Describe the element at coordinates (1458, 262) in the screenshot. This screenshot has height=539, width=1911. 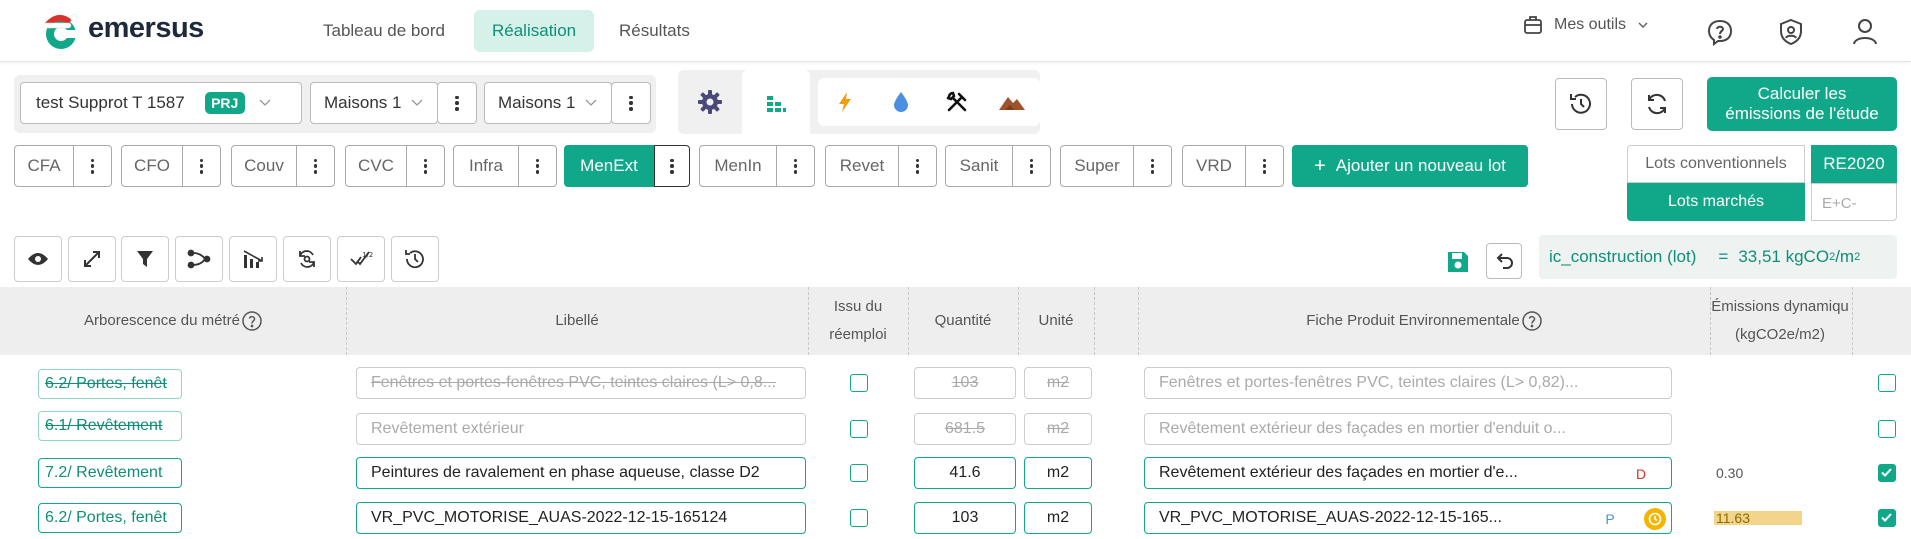
I see `save-icon` at that location.